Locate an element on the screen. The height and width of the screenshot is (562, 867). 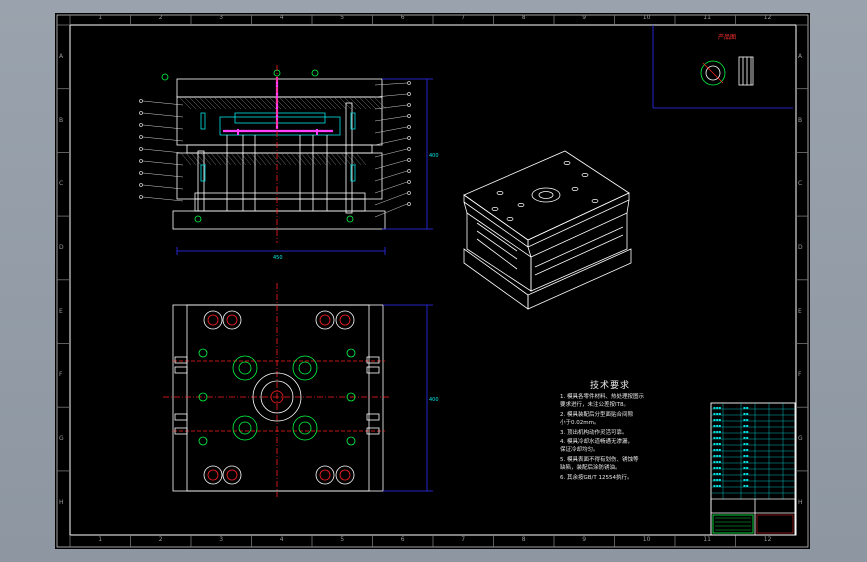
ruler-letter: B is located at coordinates (61, 120).